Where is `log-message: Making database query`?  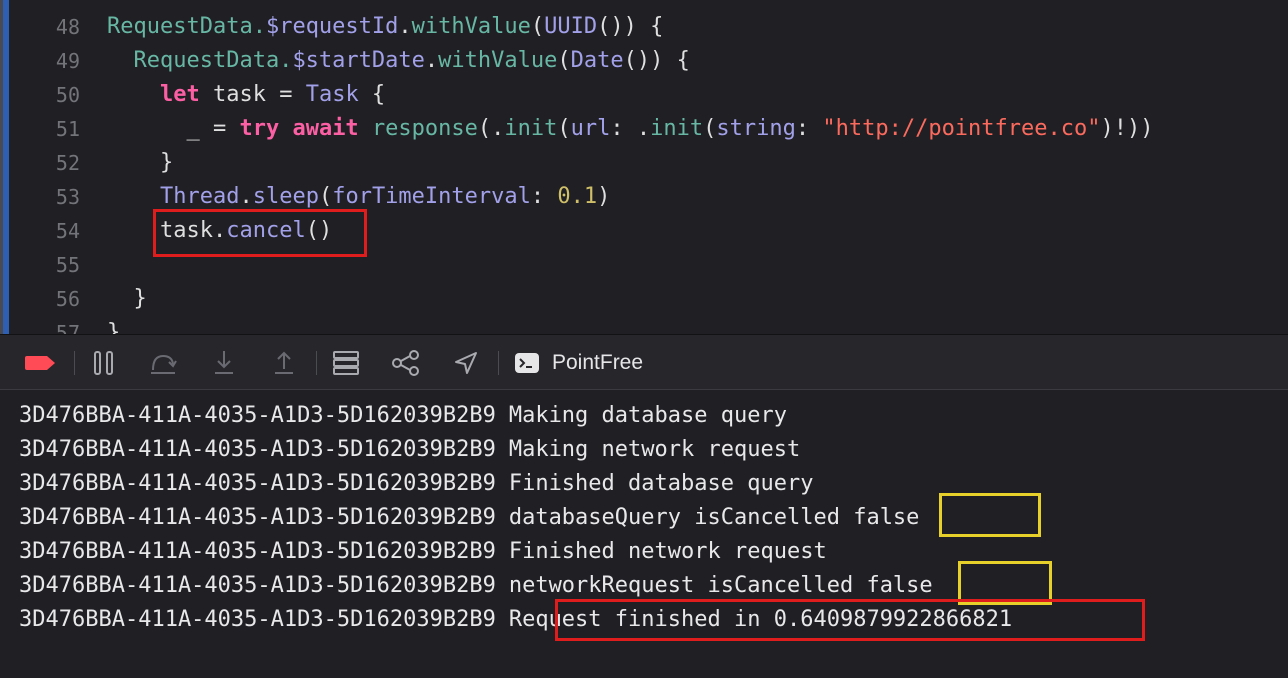
log-message: Making database query is located at coordinates (647, 415).